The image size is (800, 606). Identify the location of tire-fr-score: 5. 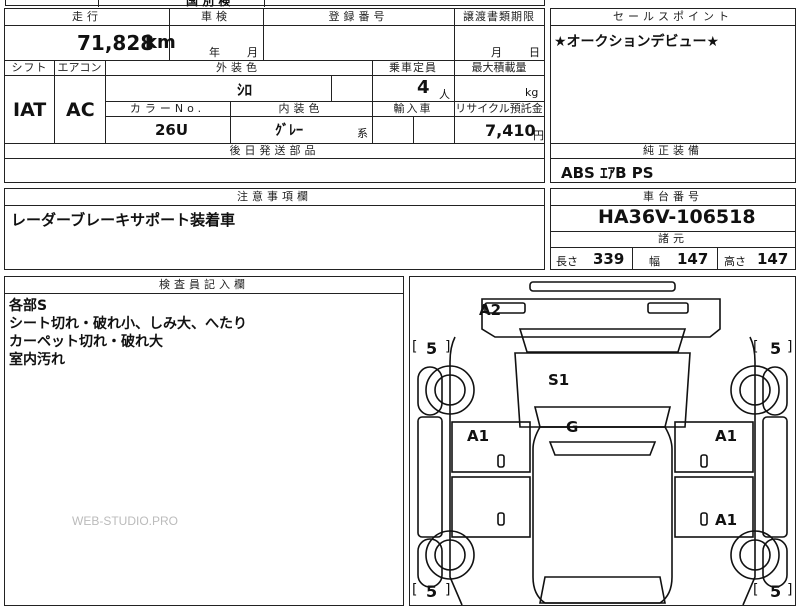
(776, 348).